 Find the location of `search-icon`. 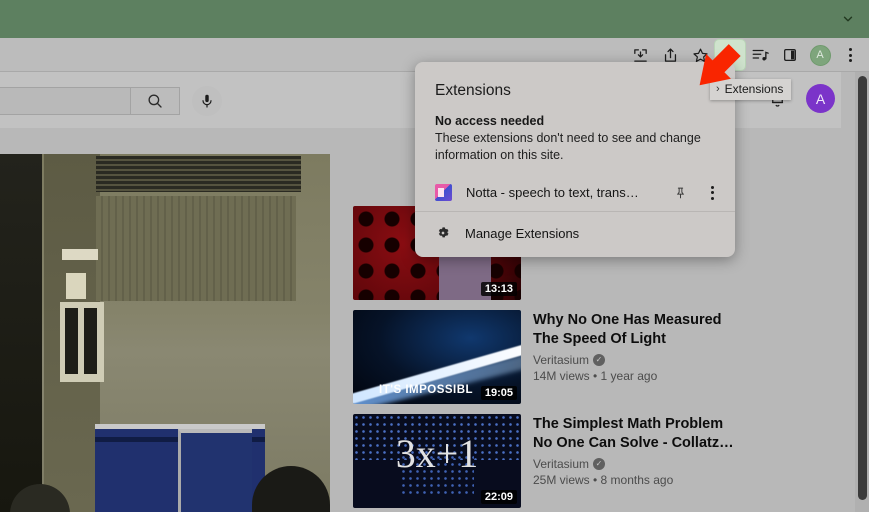

search-icon is located at coordinates (155, 101).